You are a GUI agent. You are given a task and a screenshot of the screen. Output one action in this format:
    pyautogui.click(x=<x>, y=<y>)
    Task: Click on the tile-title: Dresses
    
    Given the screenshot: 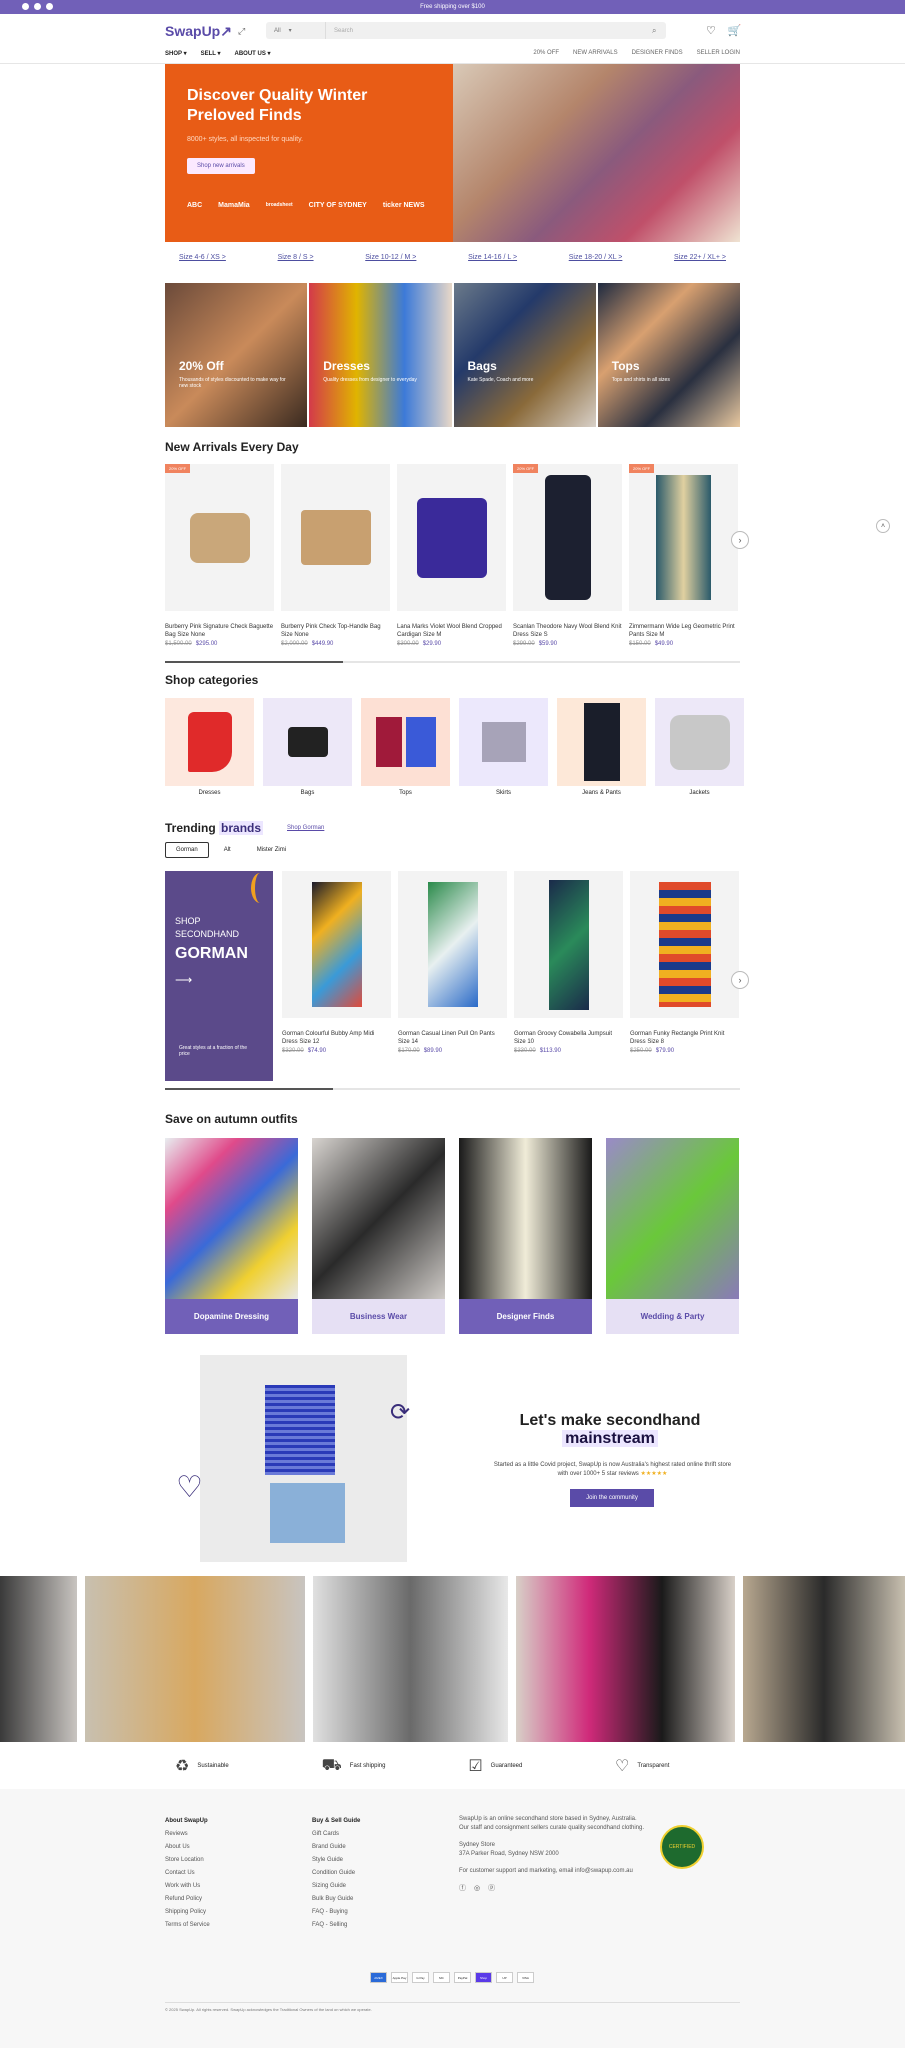 What is the action you would take?
    pyautogui.click(x=346, y=366)
    